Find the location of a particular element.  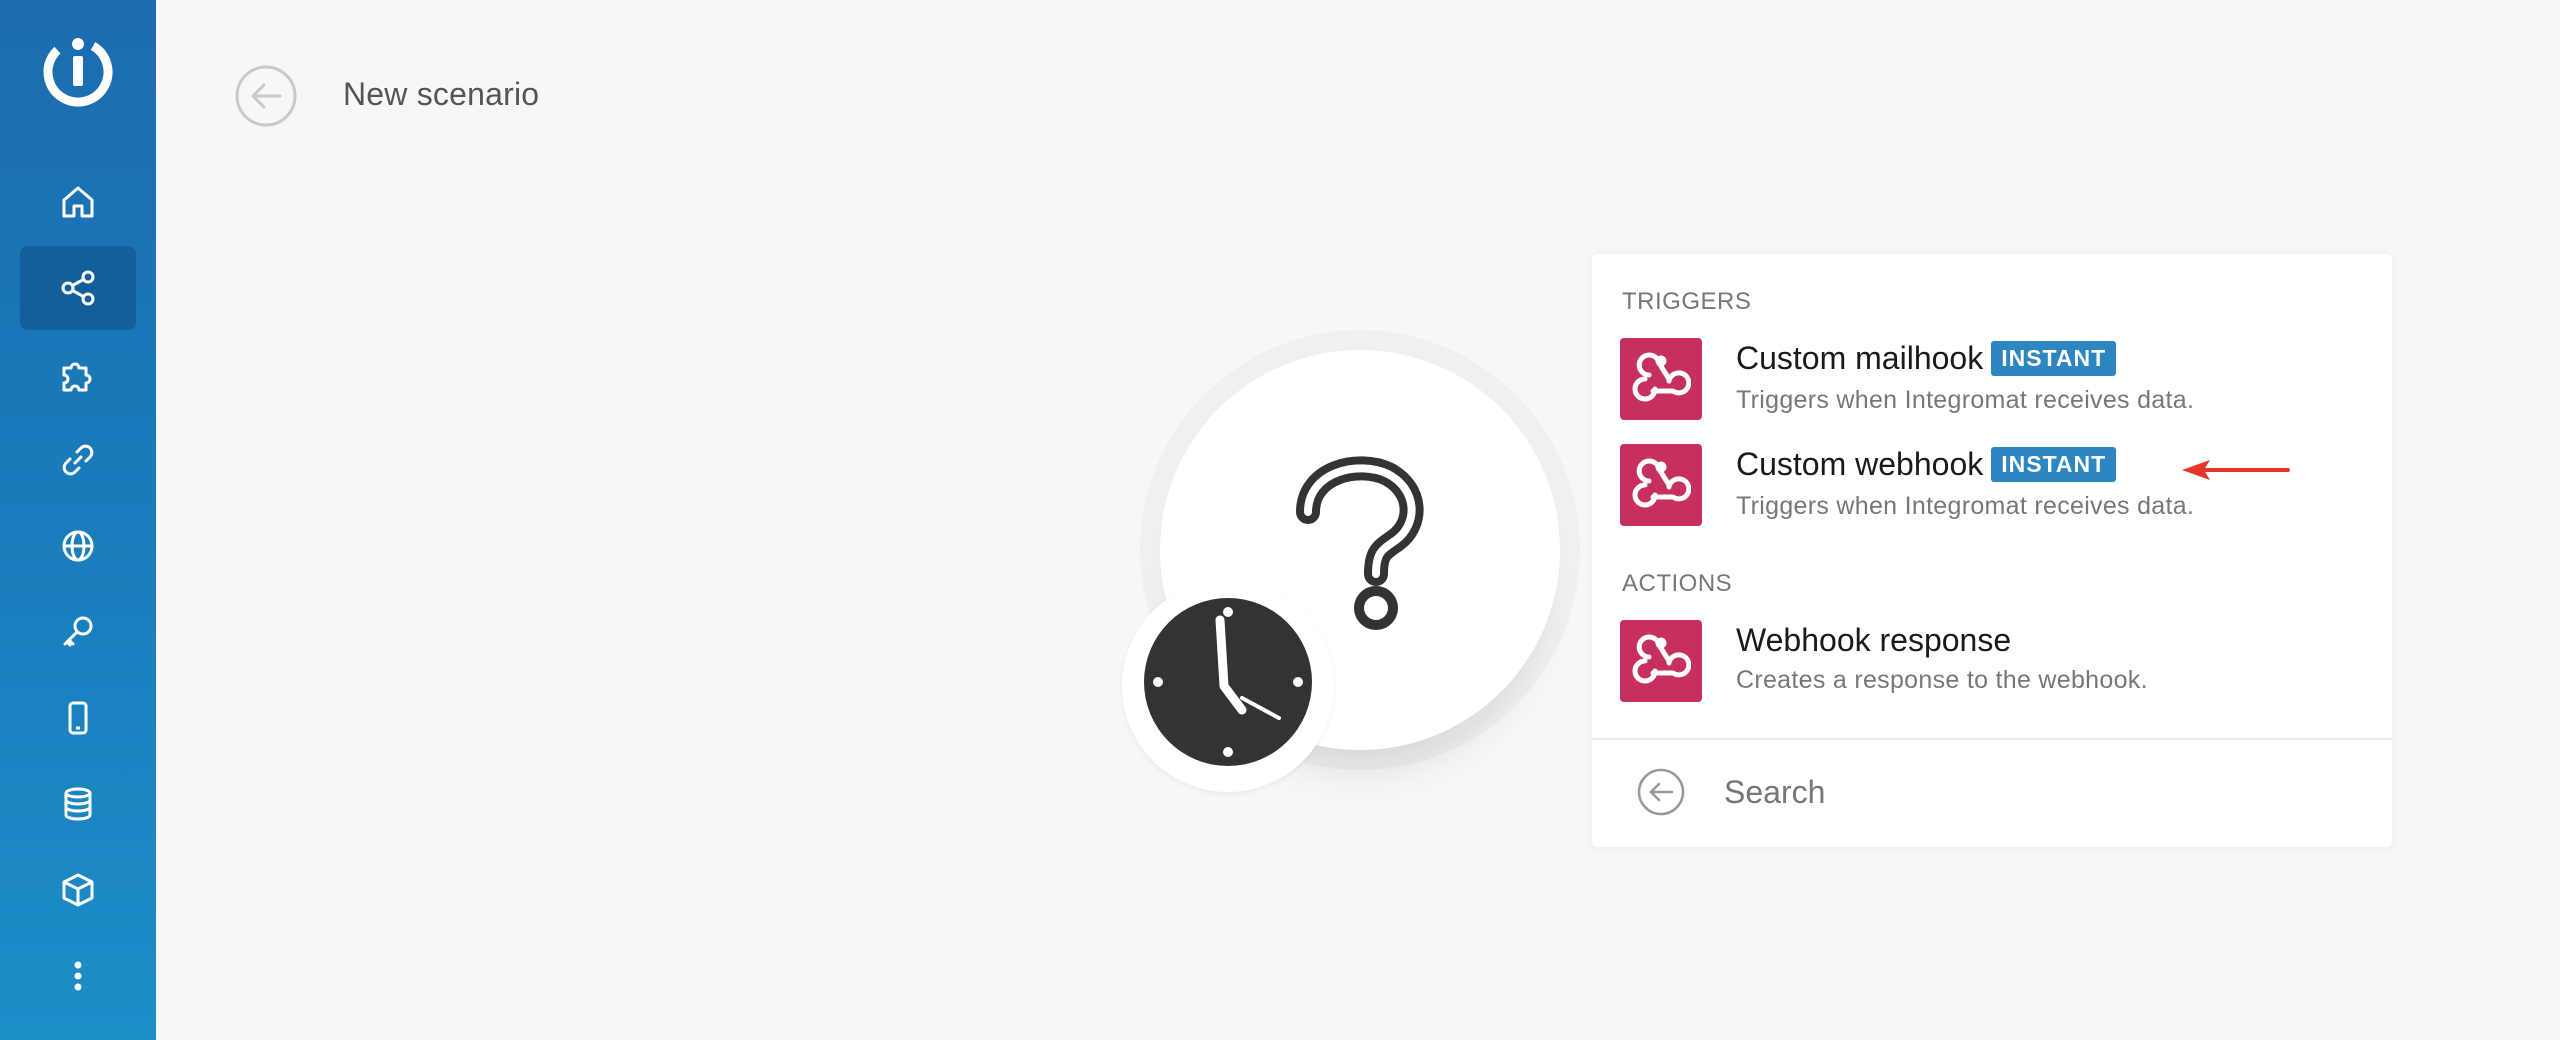

module-title: Custom webhook is located at coordinates (1860, 463).